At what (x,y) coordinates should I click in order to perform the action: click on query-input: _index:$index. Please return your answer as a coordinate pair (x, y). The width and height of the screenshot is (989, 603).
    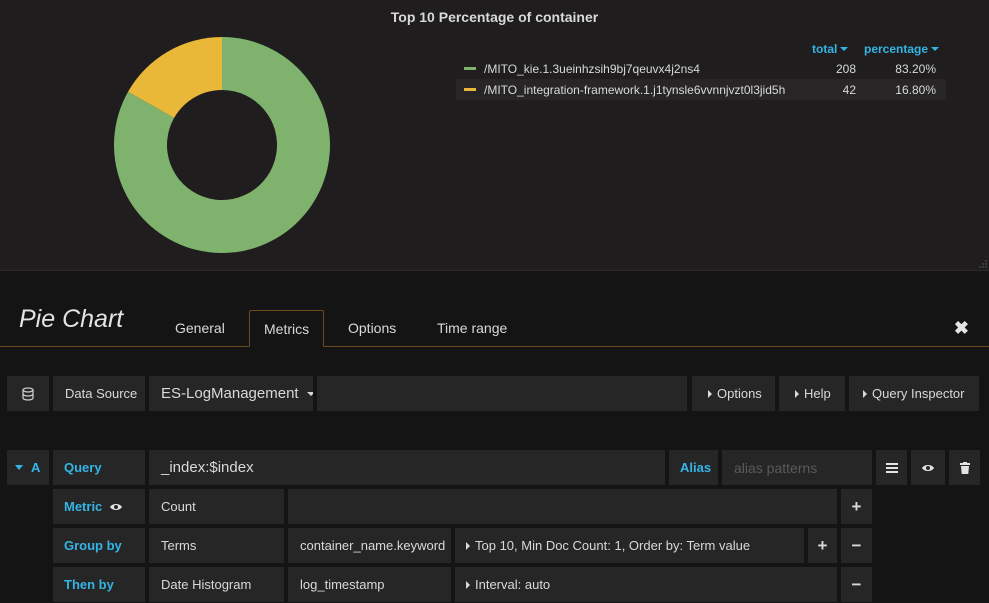
    Looking at the image, I should click on (407, 467).